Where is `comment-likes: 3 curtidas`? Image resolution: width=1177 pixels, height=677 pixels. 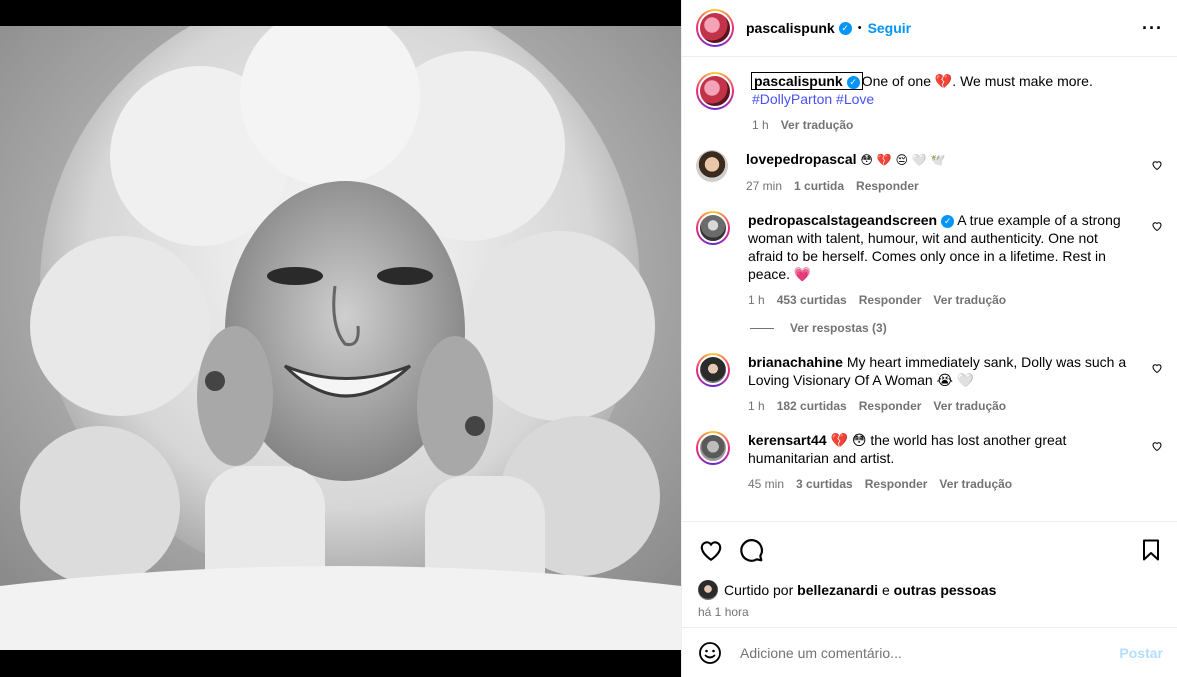
comment-likes: 3 curtidas is located at coordinates (824, 484).